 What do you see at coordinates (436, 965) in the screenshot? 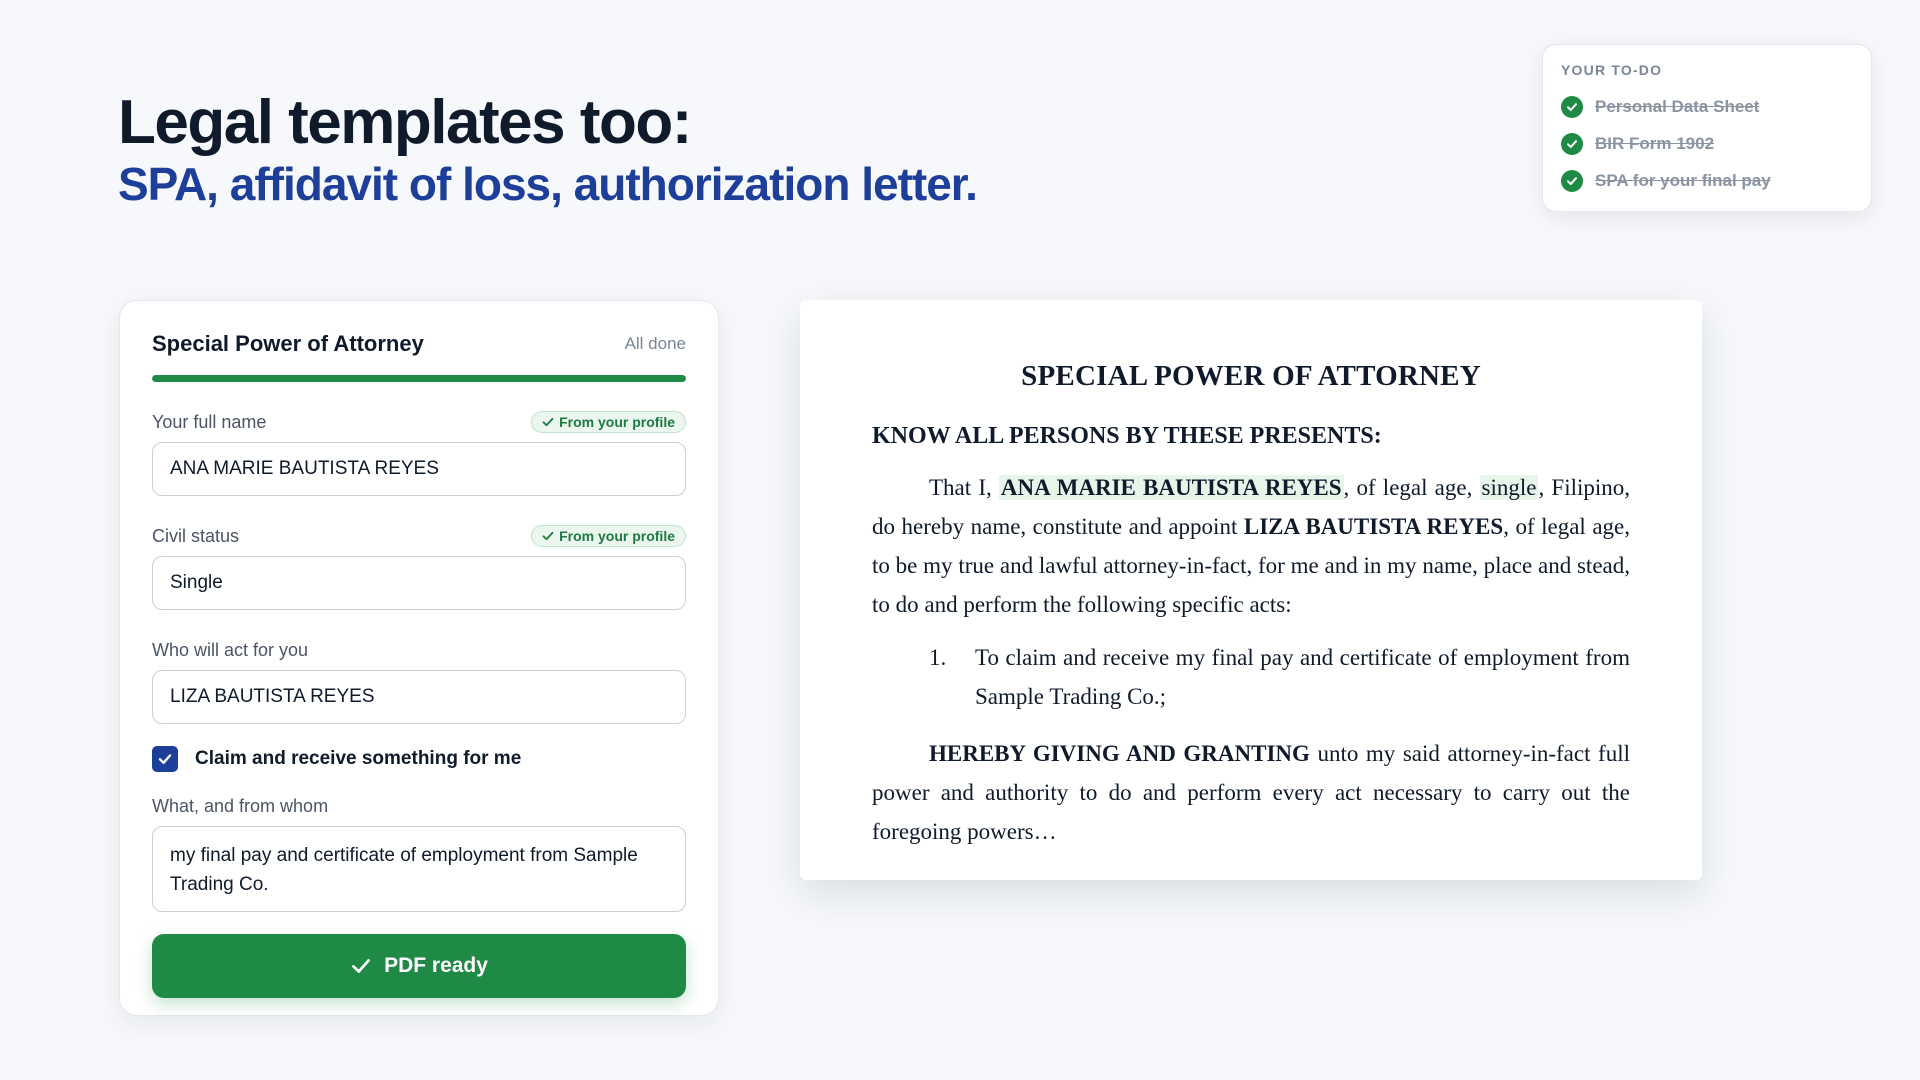
I see `pdf-ready-label: PDF ready` at bounding box center [436, 965].